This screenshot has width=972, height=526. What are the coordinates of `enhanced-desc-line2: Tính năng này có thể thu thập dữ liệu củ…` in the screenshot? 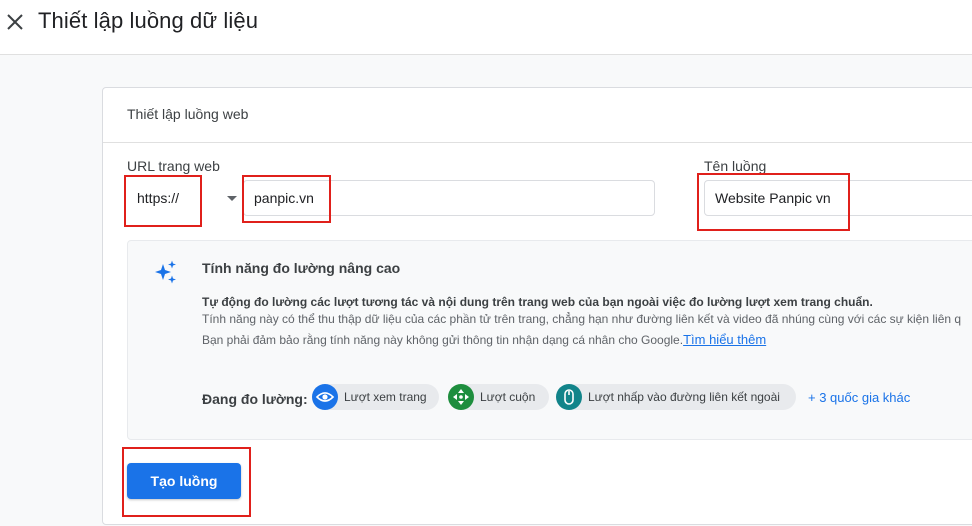 It's located at (582, 319).